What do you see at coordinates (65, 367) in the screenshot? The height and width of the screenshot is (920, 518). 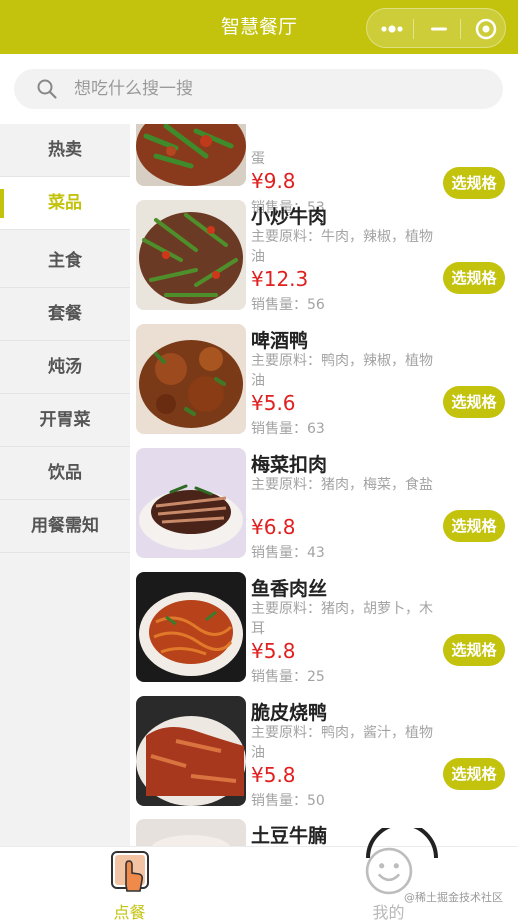 I see `sidebar-item-soup: 炖汤` at bounding box center [65, 367].